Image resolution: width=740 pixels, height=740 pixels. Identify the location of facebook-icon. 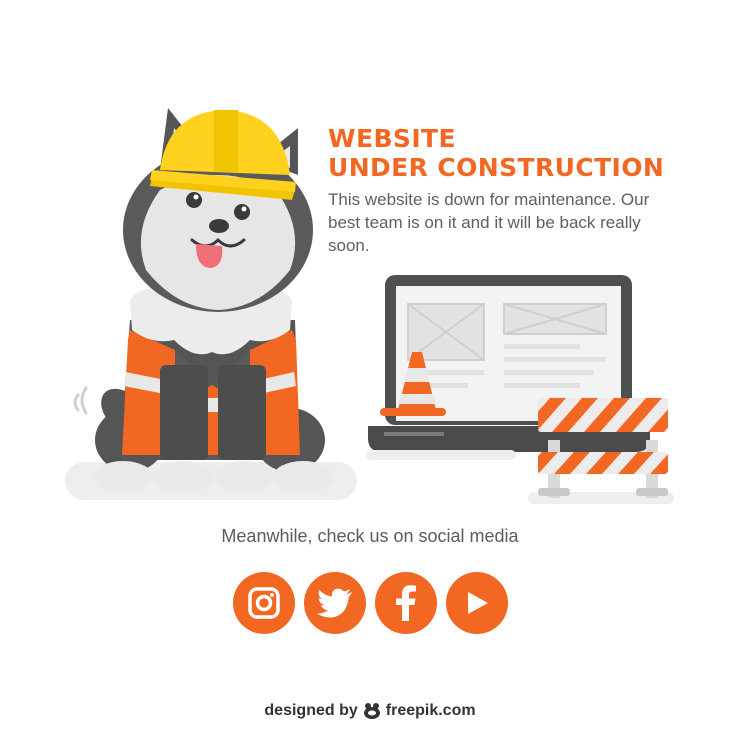
(406, 603).